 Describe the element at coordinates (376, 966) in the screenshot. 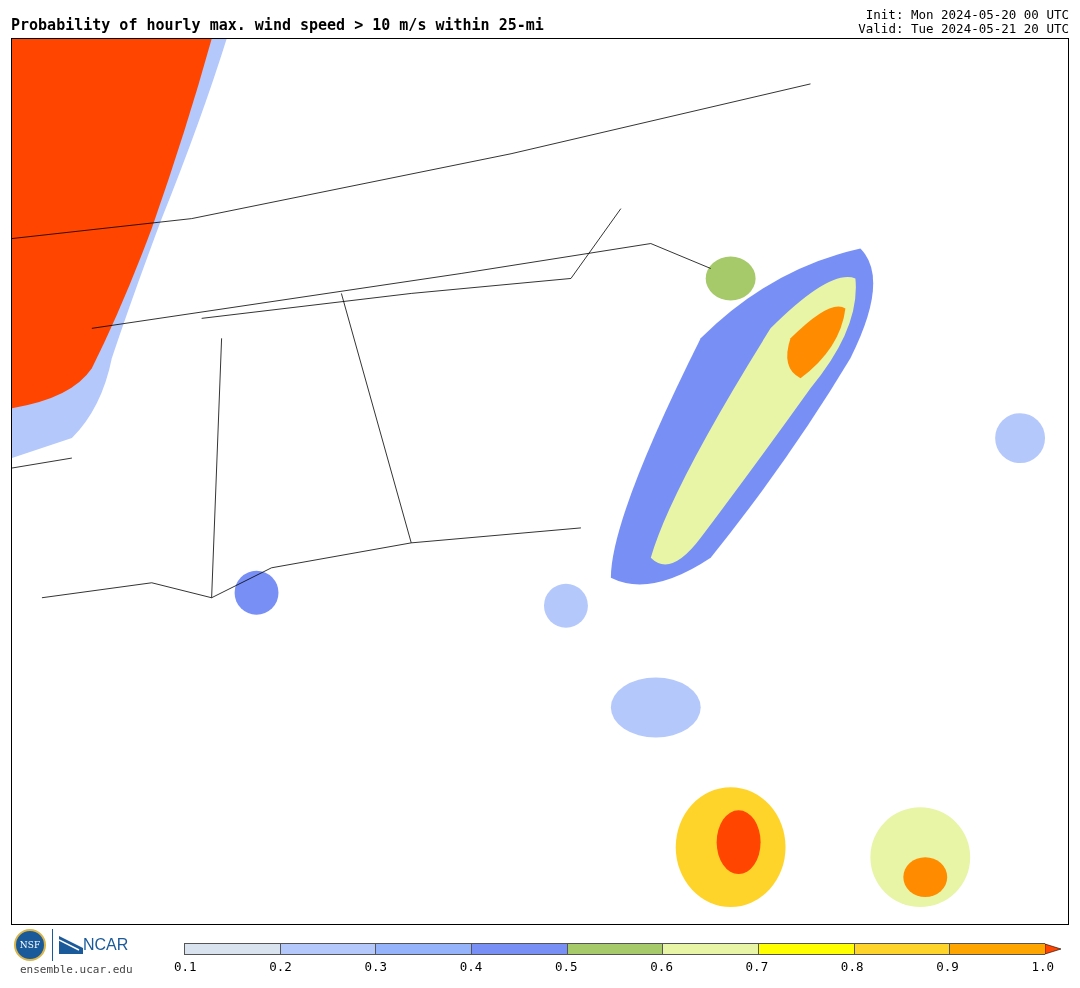

I see `tick-label: 0.3` at that location.